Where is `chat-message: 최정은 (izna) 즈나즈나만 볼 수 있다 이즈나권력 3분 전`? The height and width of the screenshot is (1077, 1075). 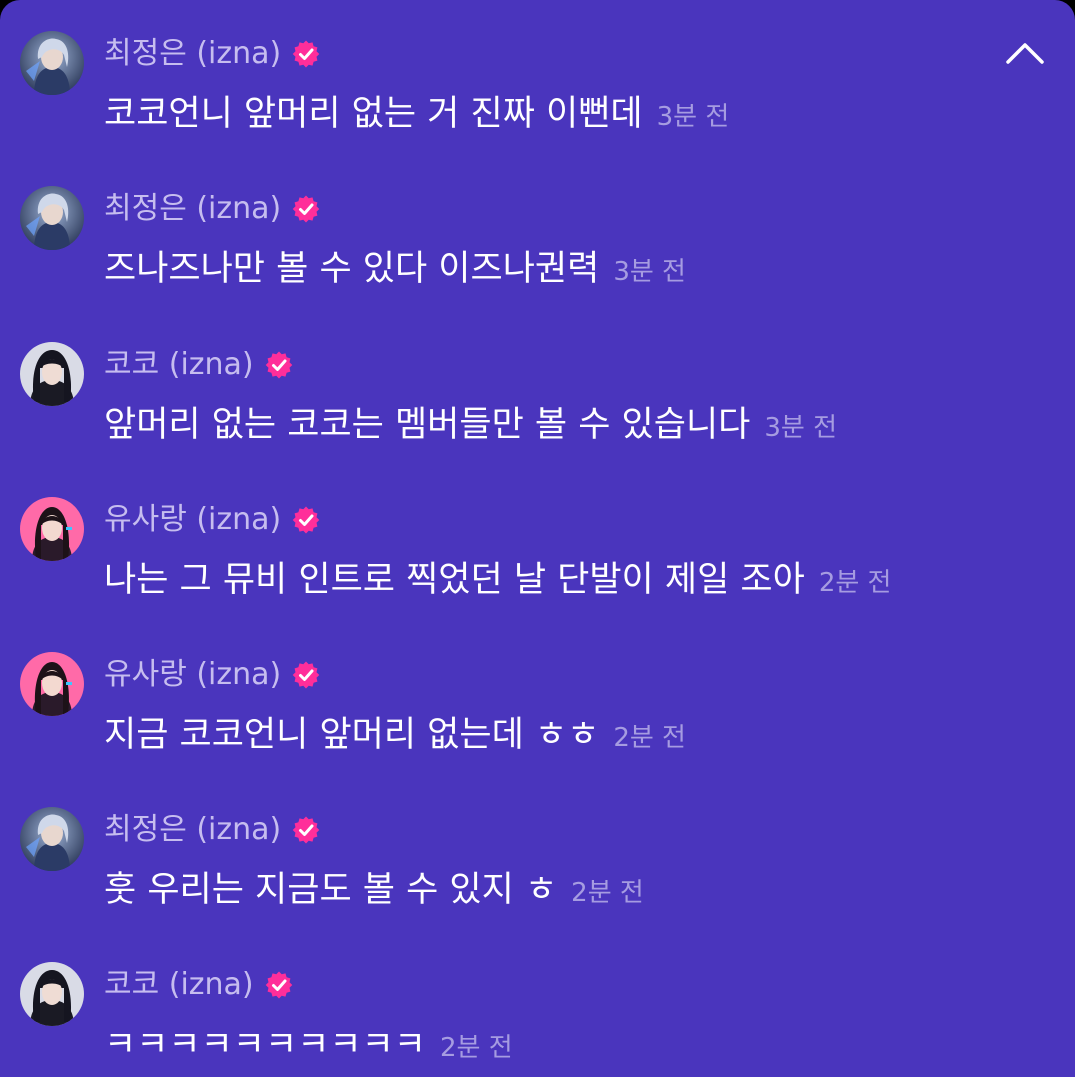
chat-message: 최정은 (izna) 즈나즈나만 볼 수 있다 이즈나권력 3분 전 is located at coordinates (537, 230).